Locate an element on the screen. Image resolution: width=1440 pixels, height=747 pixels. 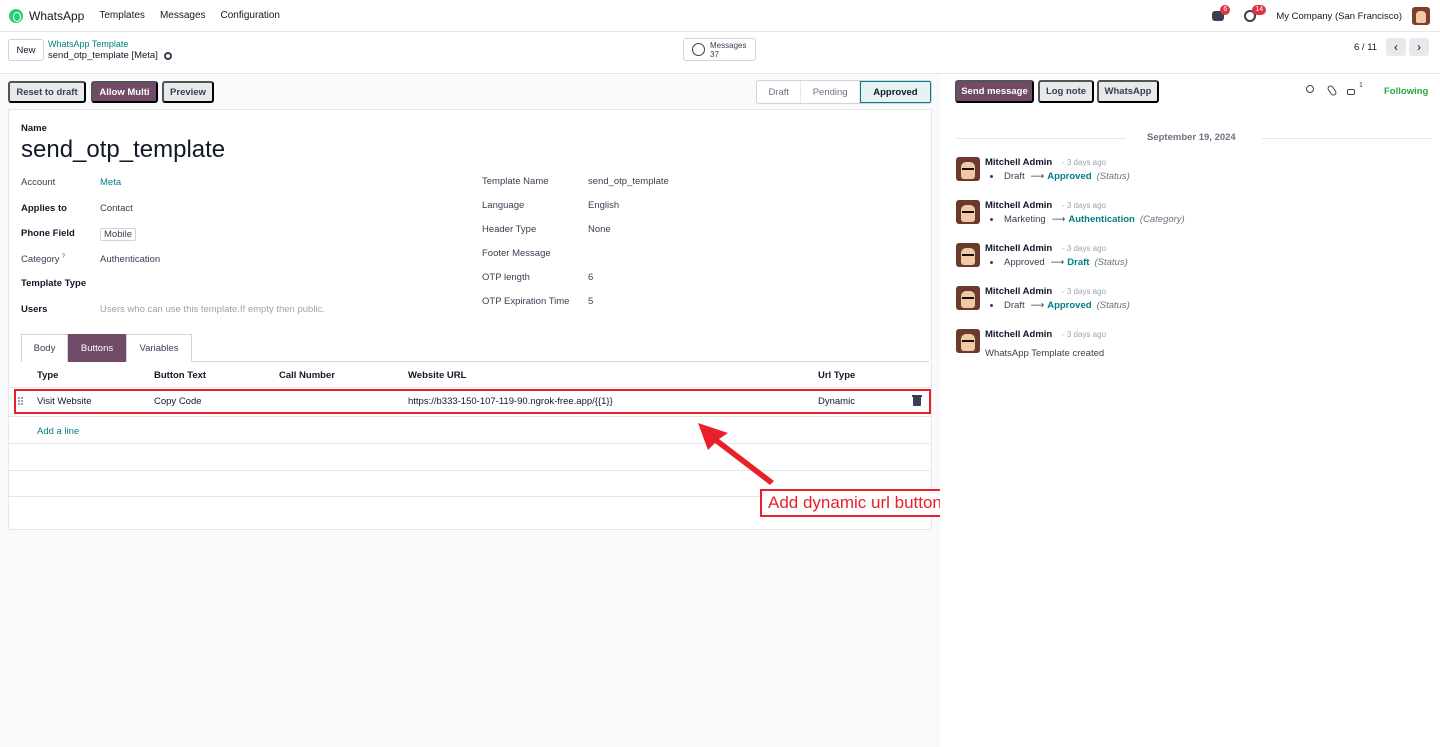
app-brand: WhatsApp is located at coordinates (46, 15).